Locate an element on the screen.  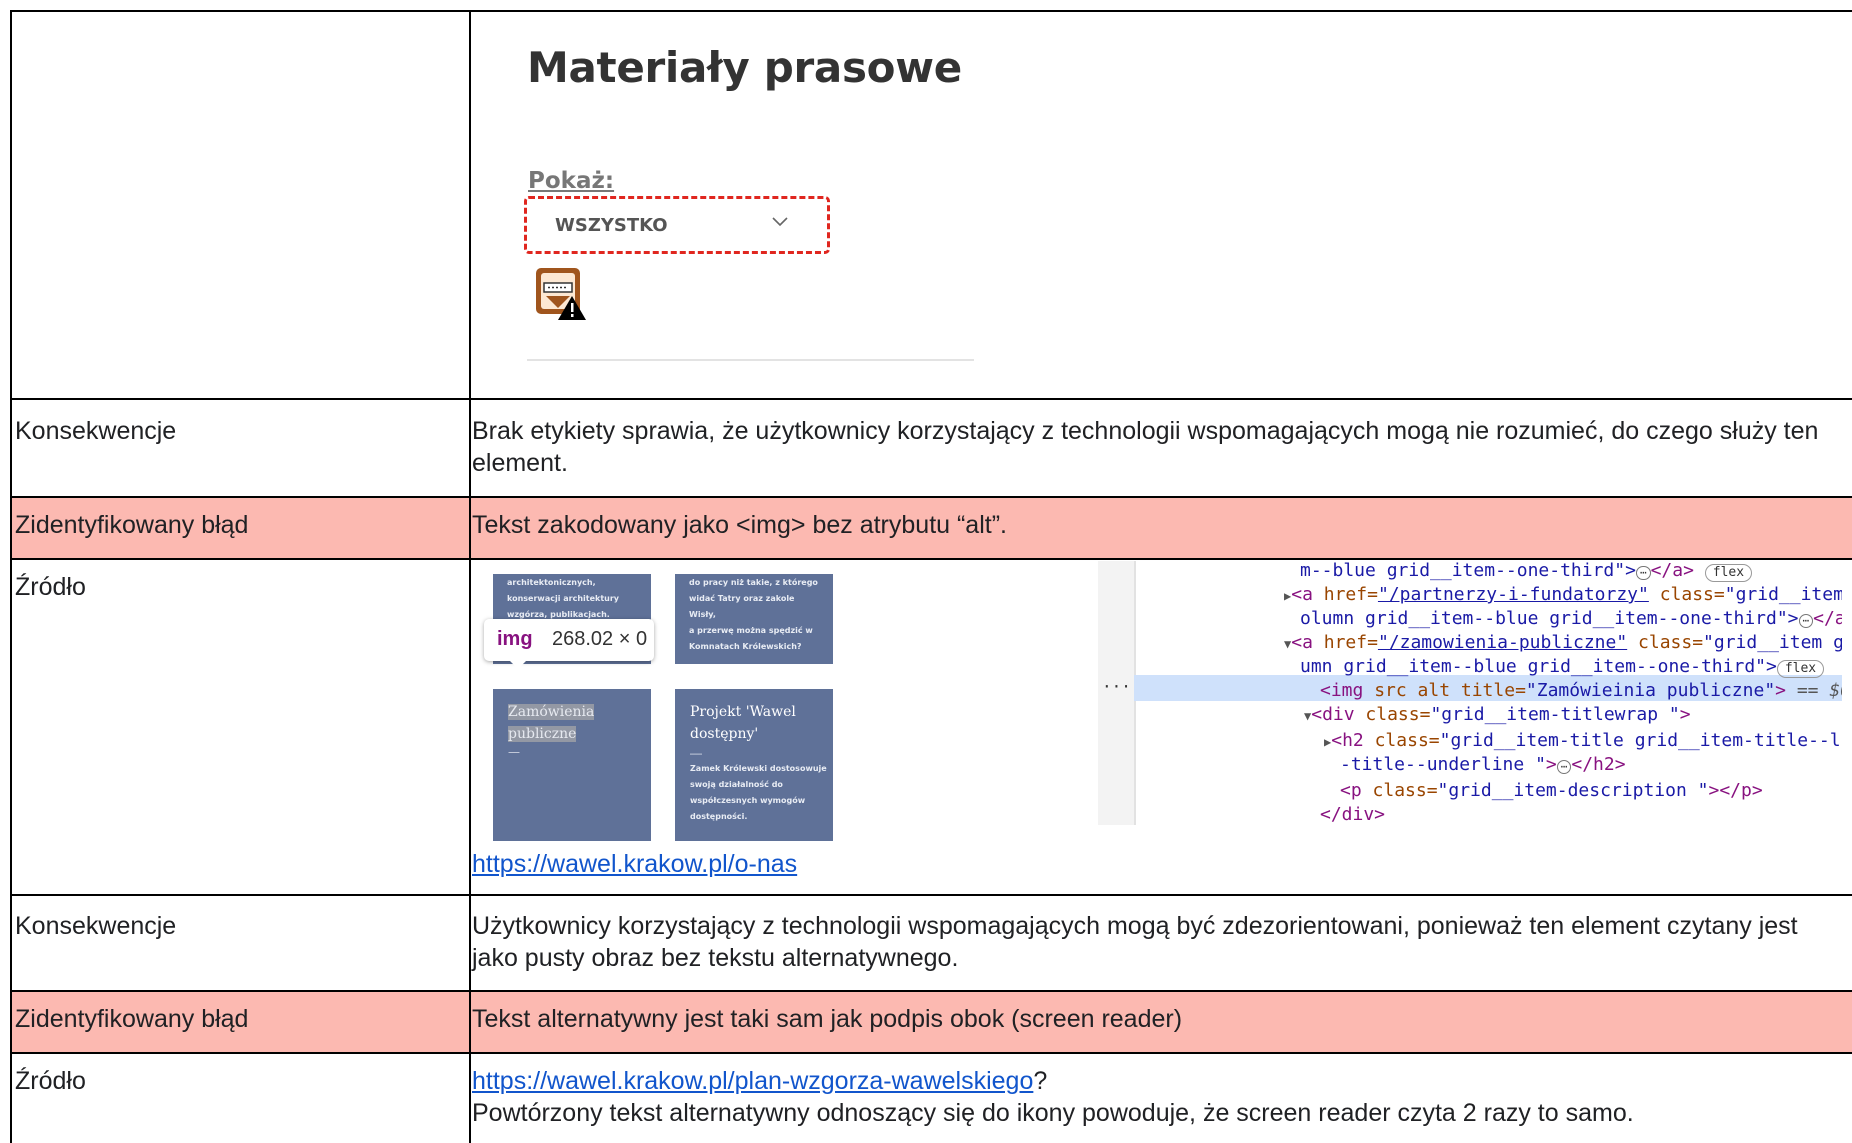
thumb-title: dostępny' is located at coordinates (724, 734).